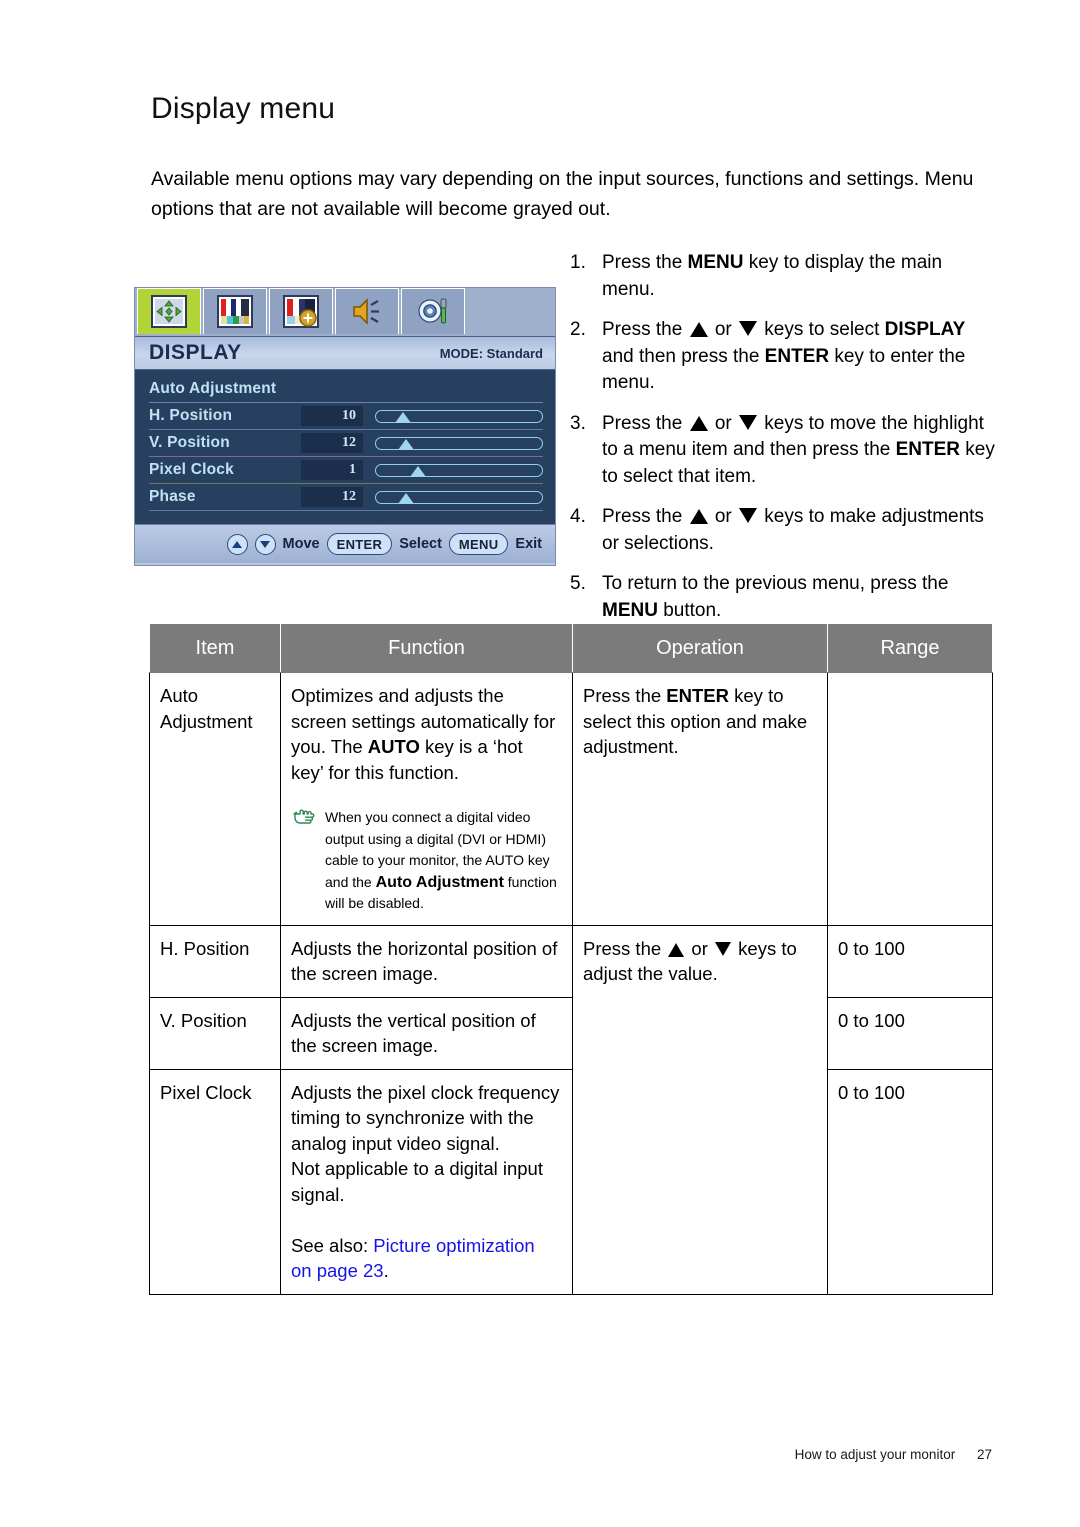 This screenshot has width=1080, height=1527. Describe the element at coordinates (630, 610) in the screenshot. I see `emphasis-text: MENU` at that location.